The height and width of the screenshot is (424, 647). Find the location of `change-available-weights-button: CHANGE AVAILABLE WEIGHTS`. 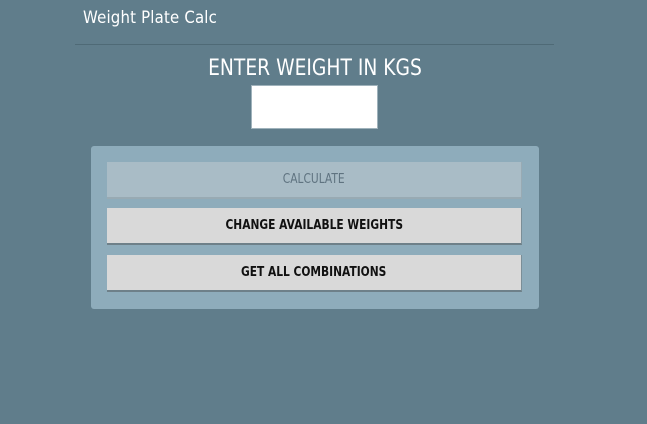

change-available-weights-button: CHANGE AVAILABLE WEIGHTS is located at coordinates (314, 226).